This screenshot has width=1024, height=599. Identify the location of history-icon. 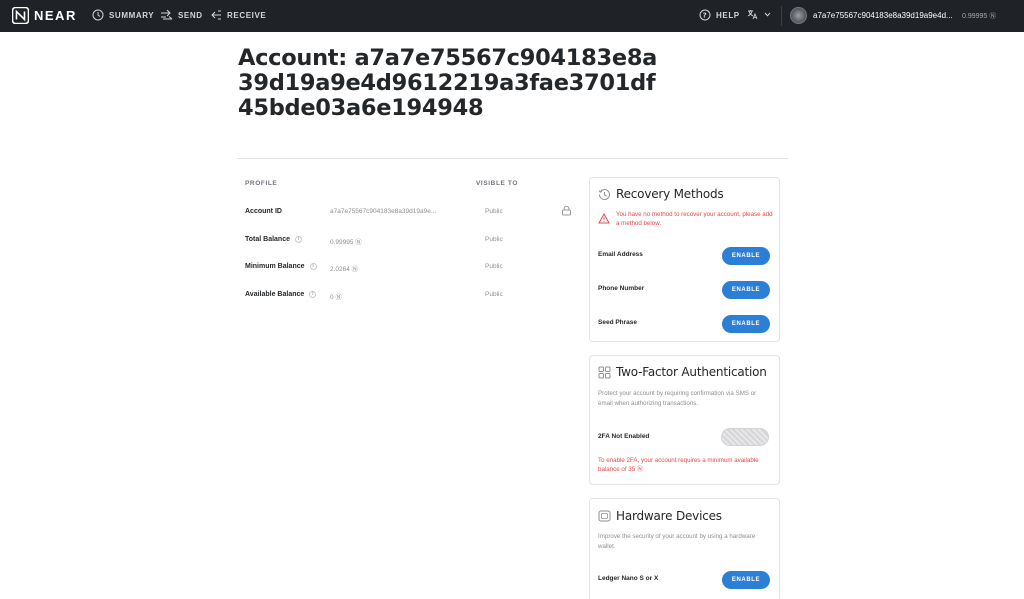
(604, 195).